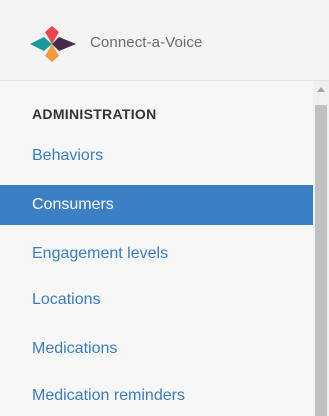 The width and height of the screenshot is (329, 416). What do you see at coordinates (68, 155) in the screenshot?
I see `sidebar-item-label: Behaviors` at bounding box center [68, 155].